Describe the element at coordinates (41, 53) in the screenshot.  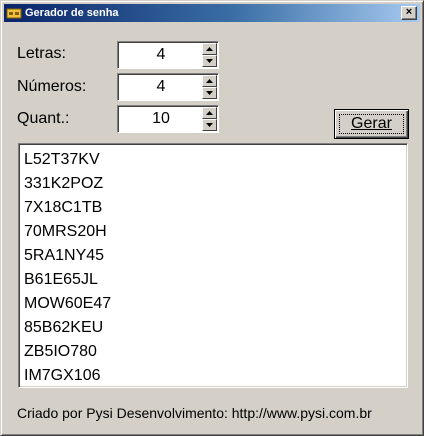
I see `letras-label: Letras:` at that location.